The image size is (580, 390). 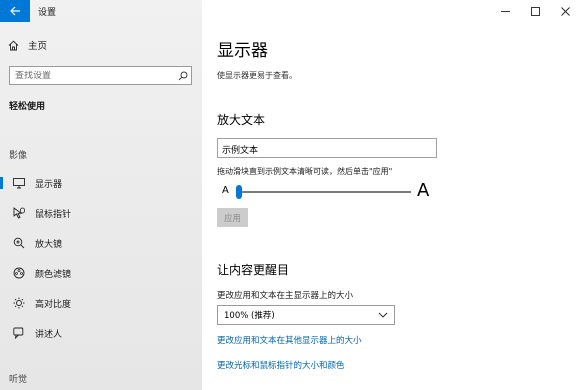 I want to click on search-icon, so click(x=183, y=76).